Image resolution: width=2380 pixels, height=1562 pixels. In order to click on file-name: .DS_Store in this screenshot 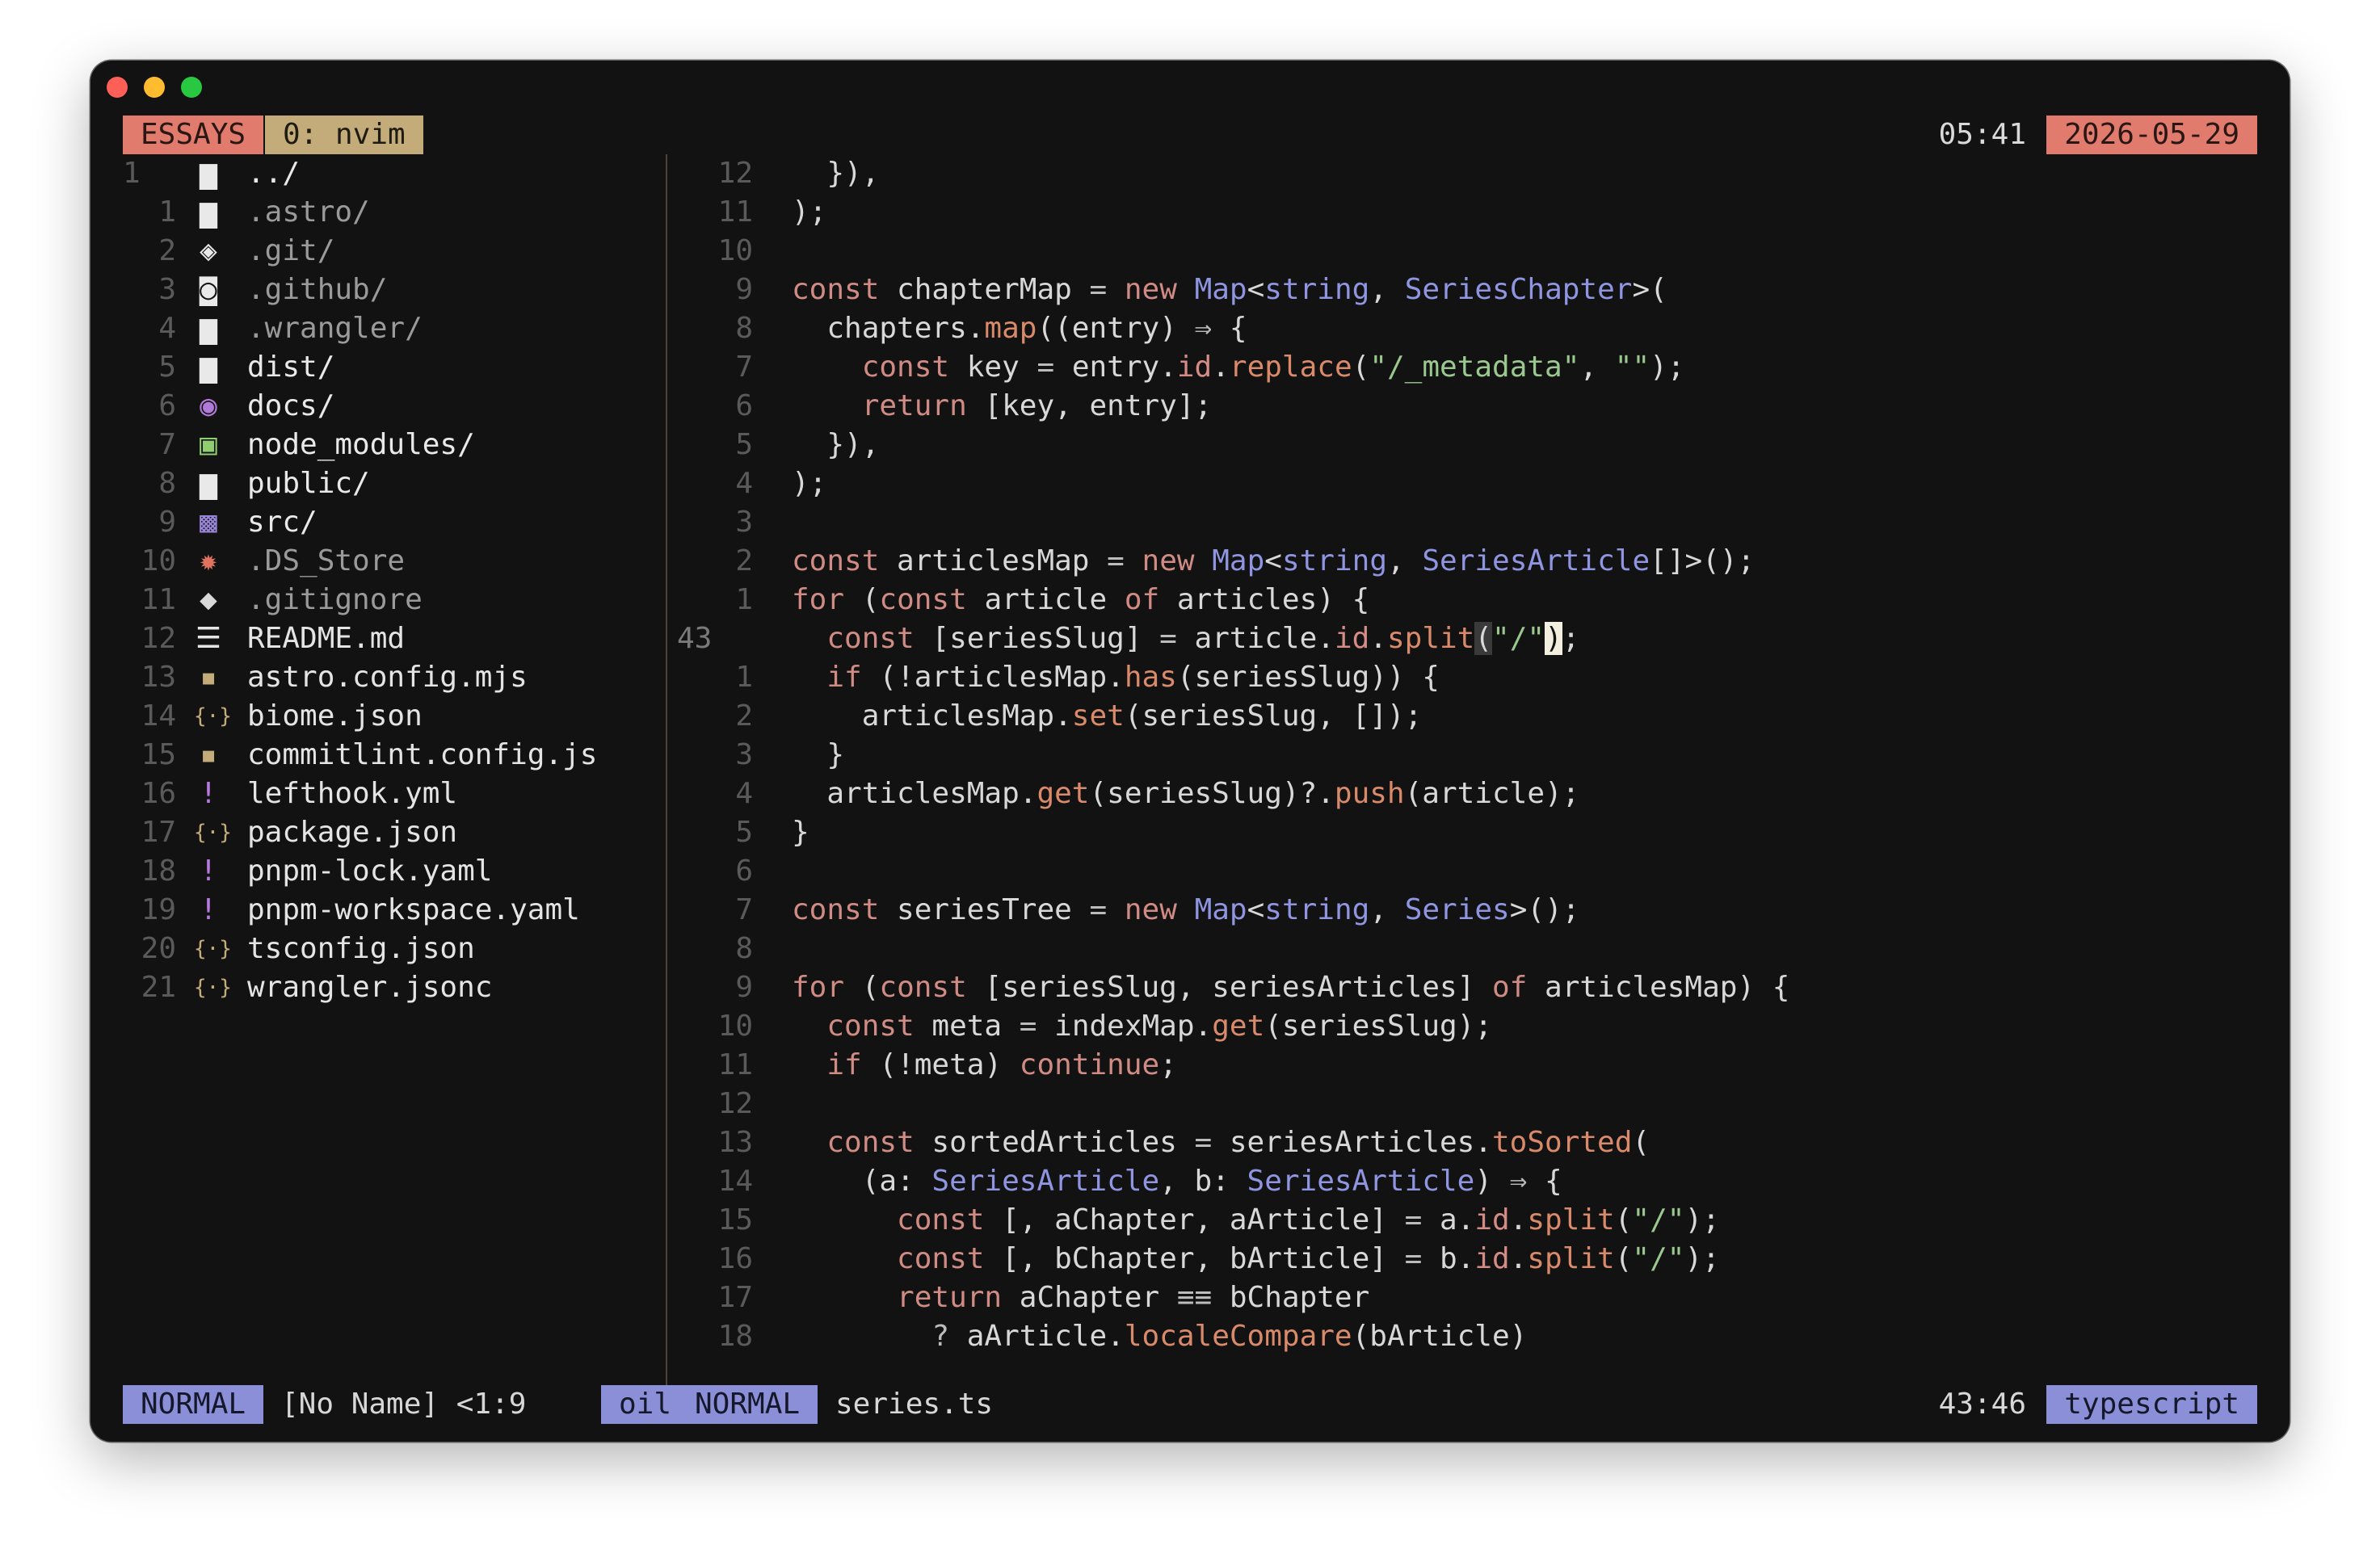, I will do `click(326, 561)`.